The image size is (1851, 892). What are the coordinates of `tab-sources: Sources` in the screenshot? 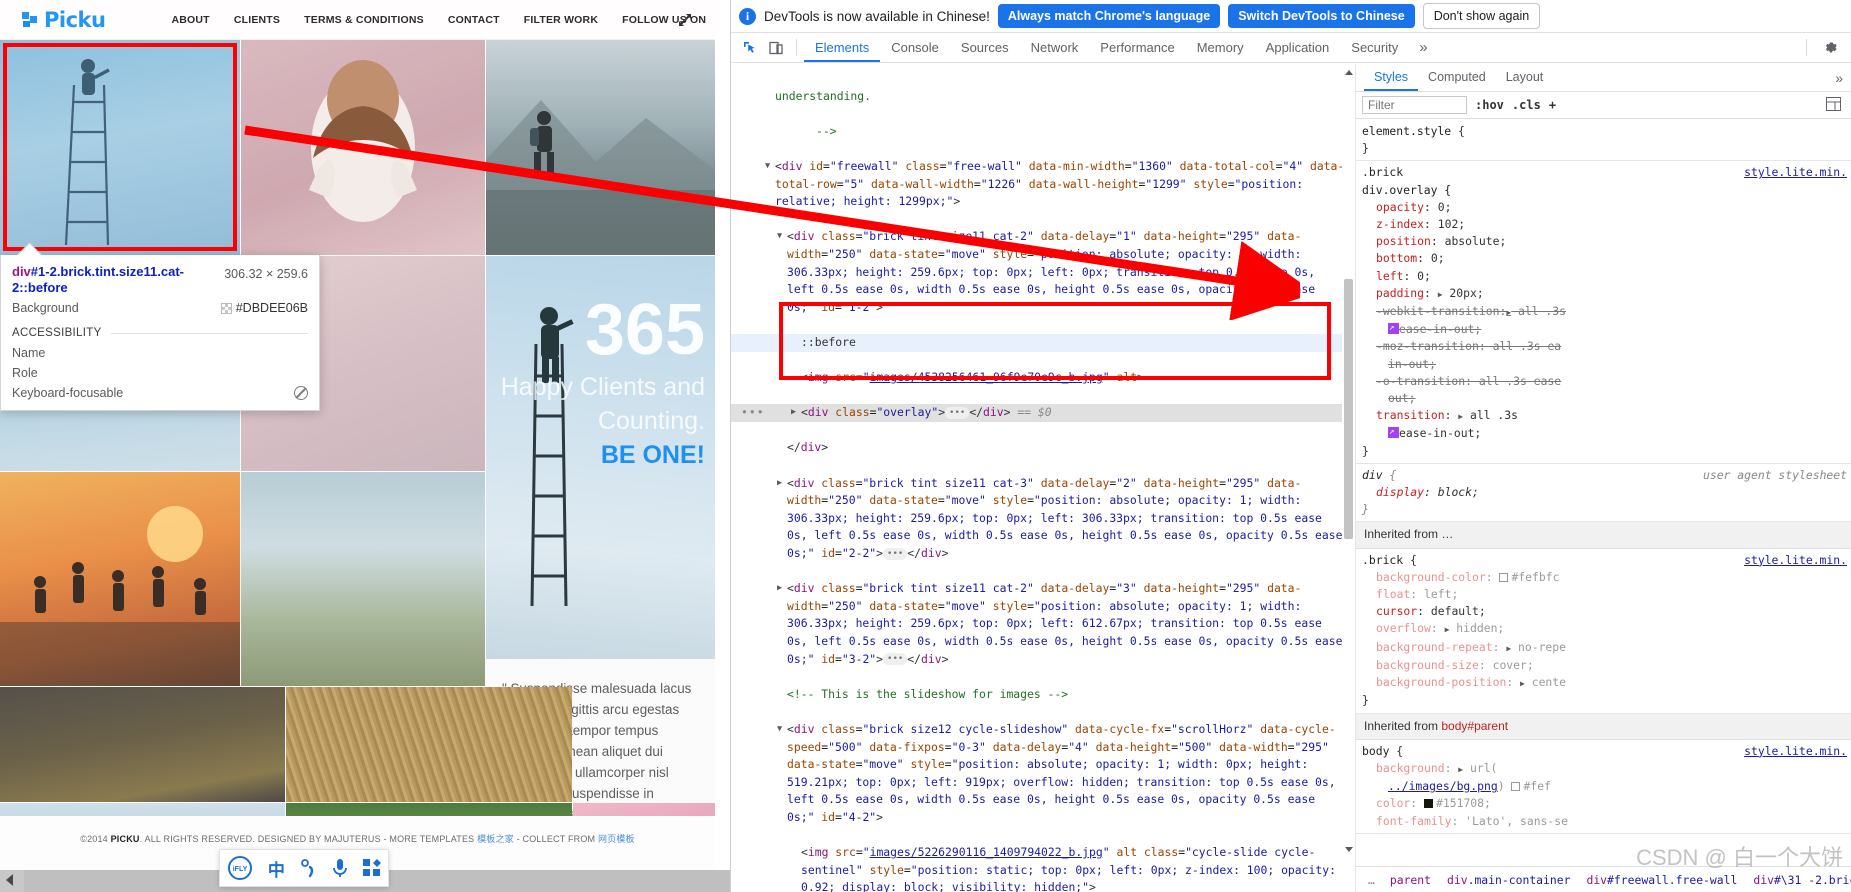 It's located at (985, 47).